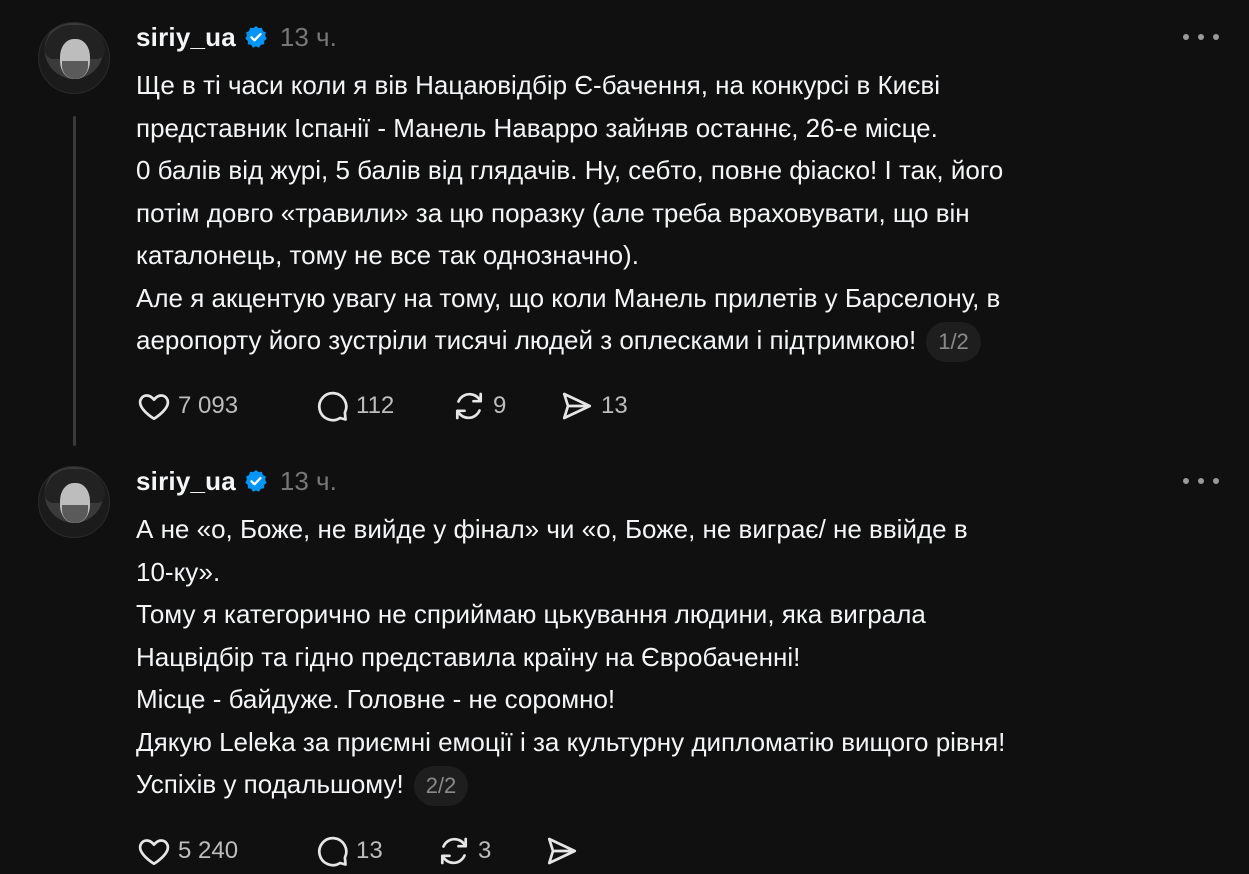  I want to click on thread-pager-badge: 2/2, so click(441, 786).